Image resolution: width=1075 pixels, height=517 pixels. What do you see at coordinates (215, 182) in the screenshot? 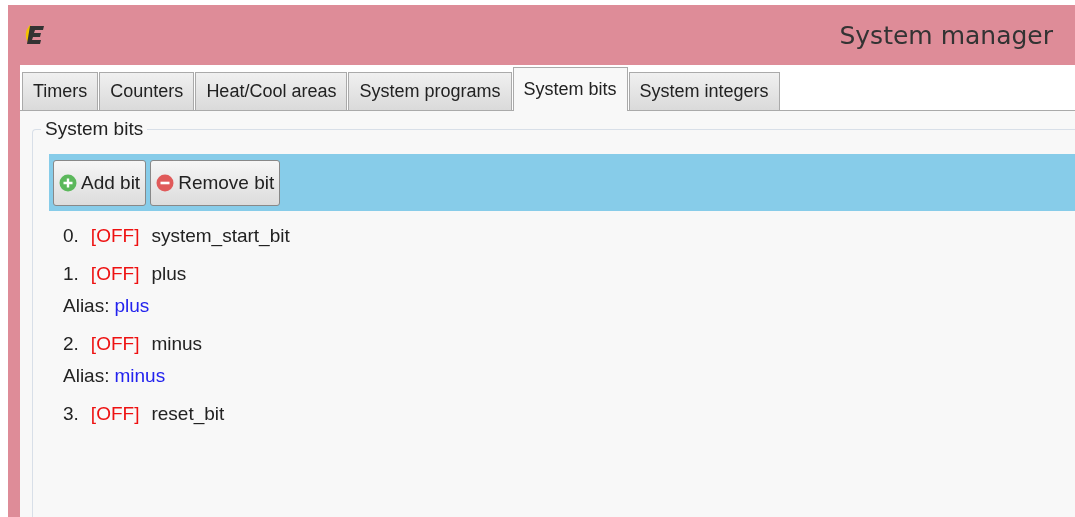
I see `remove-button: Remove bit` at bounding box center [215, 182].